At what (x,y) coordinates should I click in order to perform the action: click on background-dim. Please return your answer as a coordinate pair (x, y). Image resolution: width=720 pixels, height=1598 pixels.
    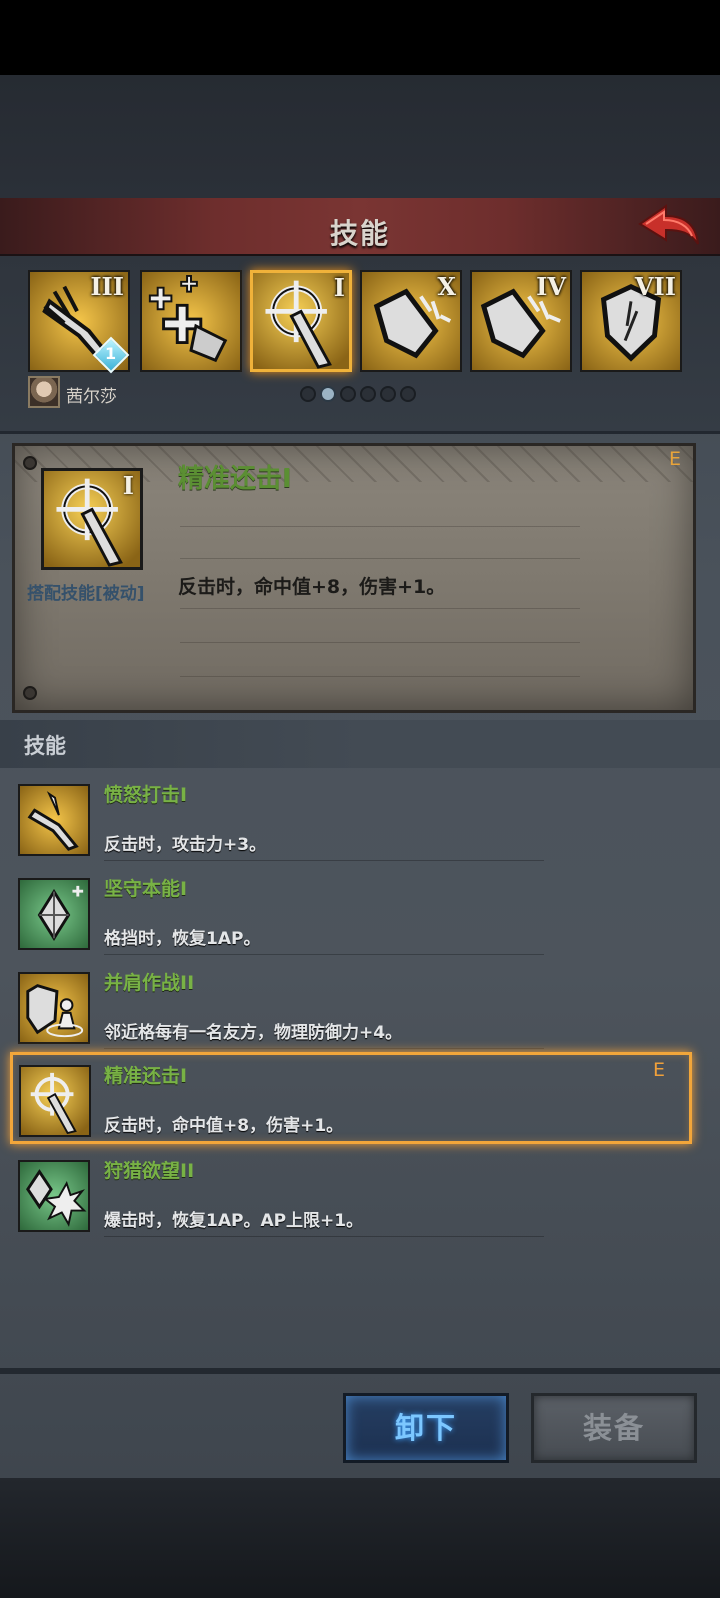
    Looking at the image, I should click on (360, 136).